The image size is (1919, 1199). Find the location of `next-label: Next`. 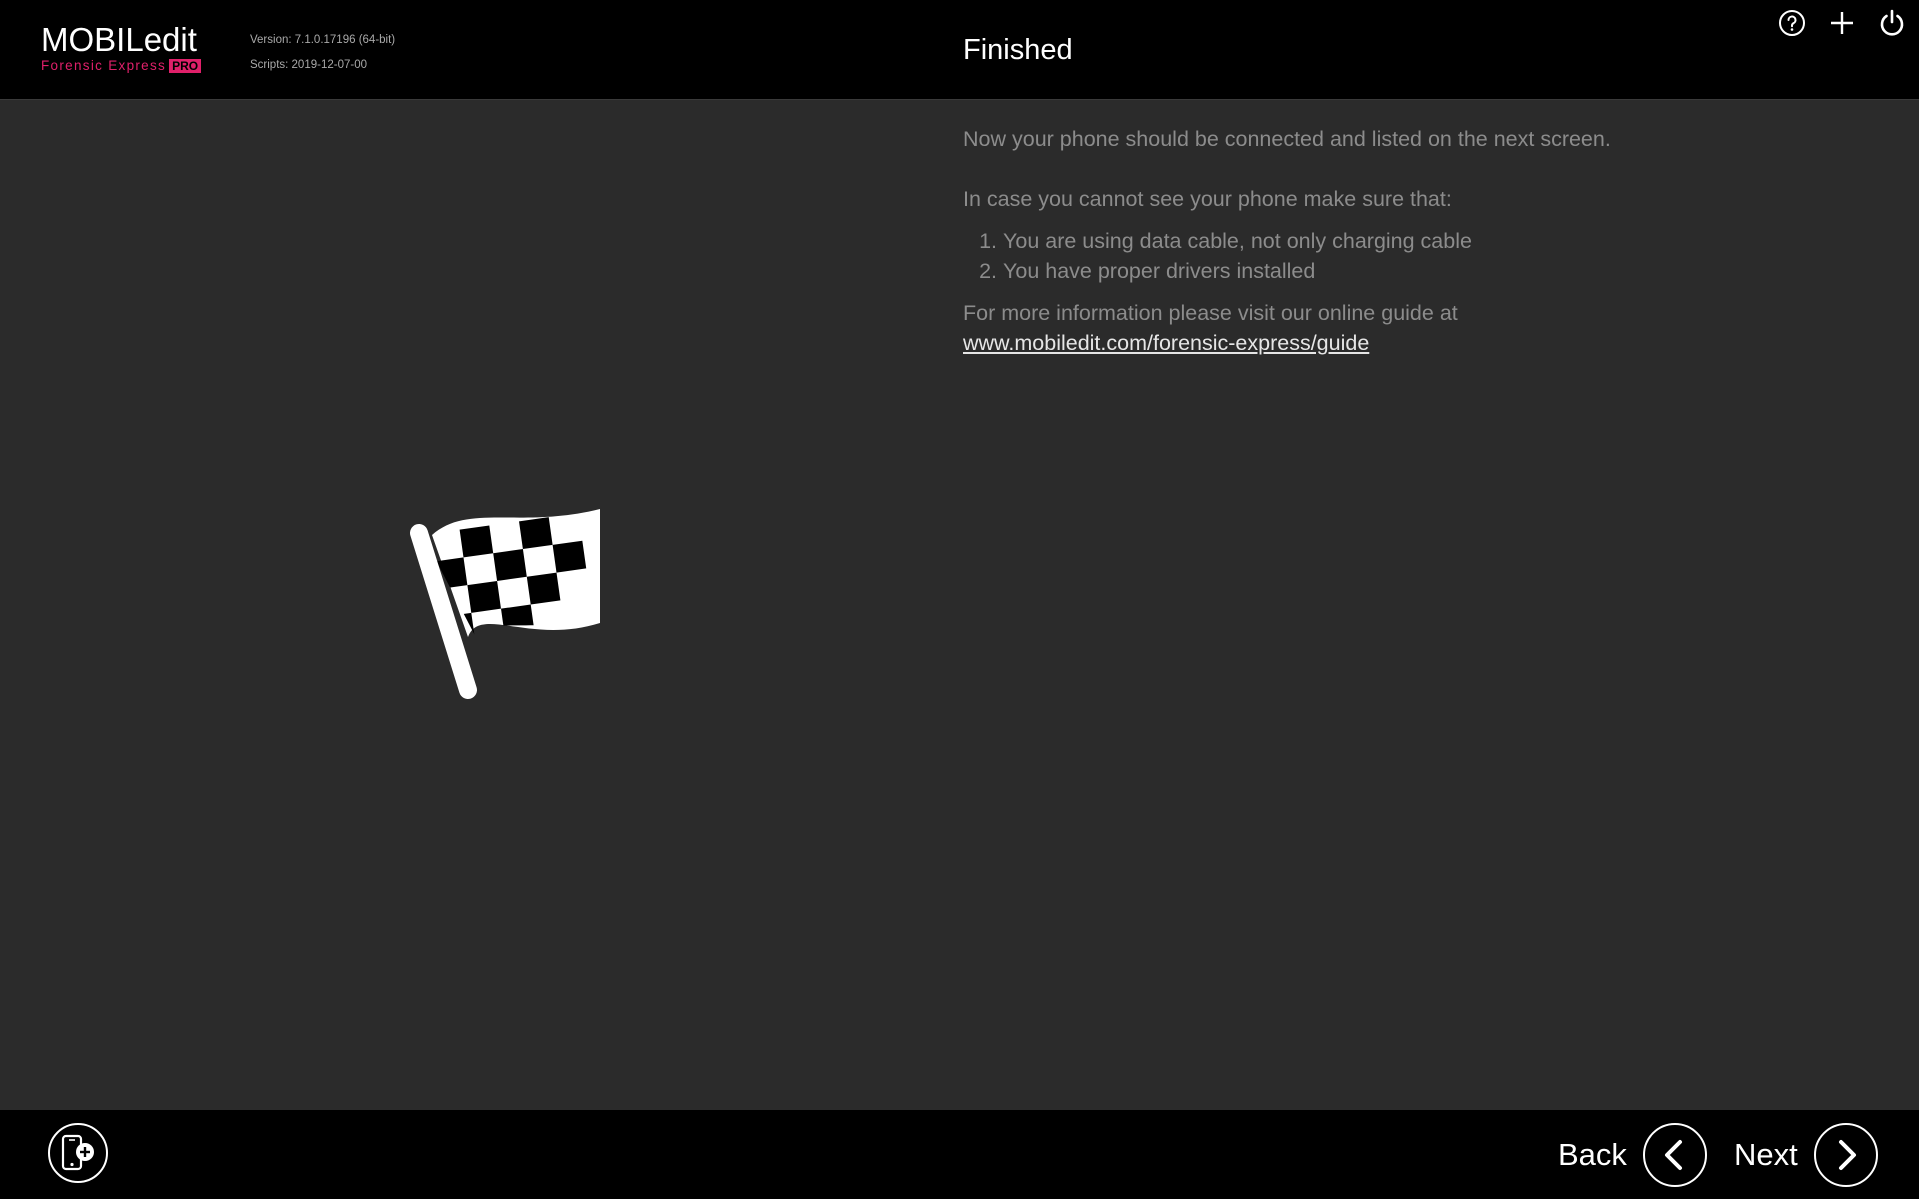

next-label: Next is located at coordinates (1766, 1154).